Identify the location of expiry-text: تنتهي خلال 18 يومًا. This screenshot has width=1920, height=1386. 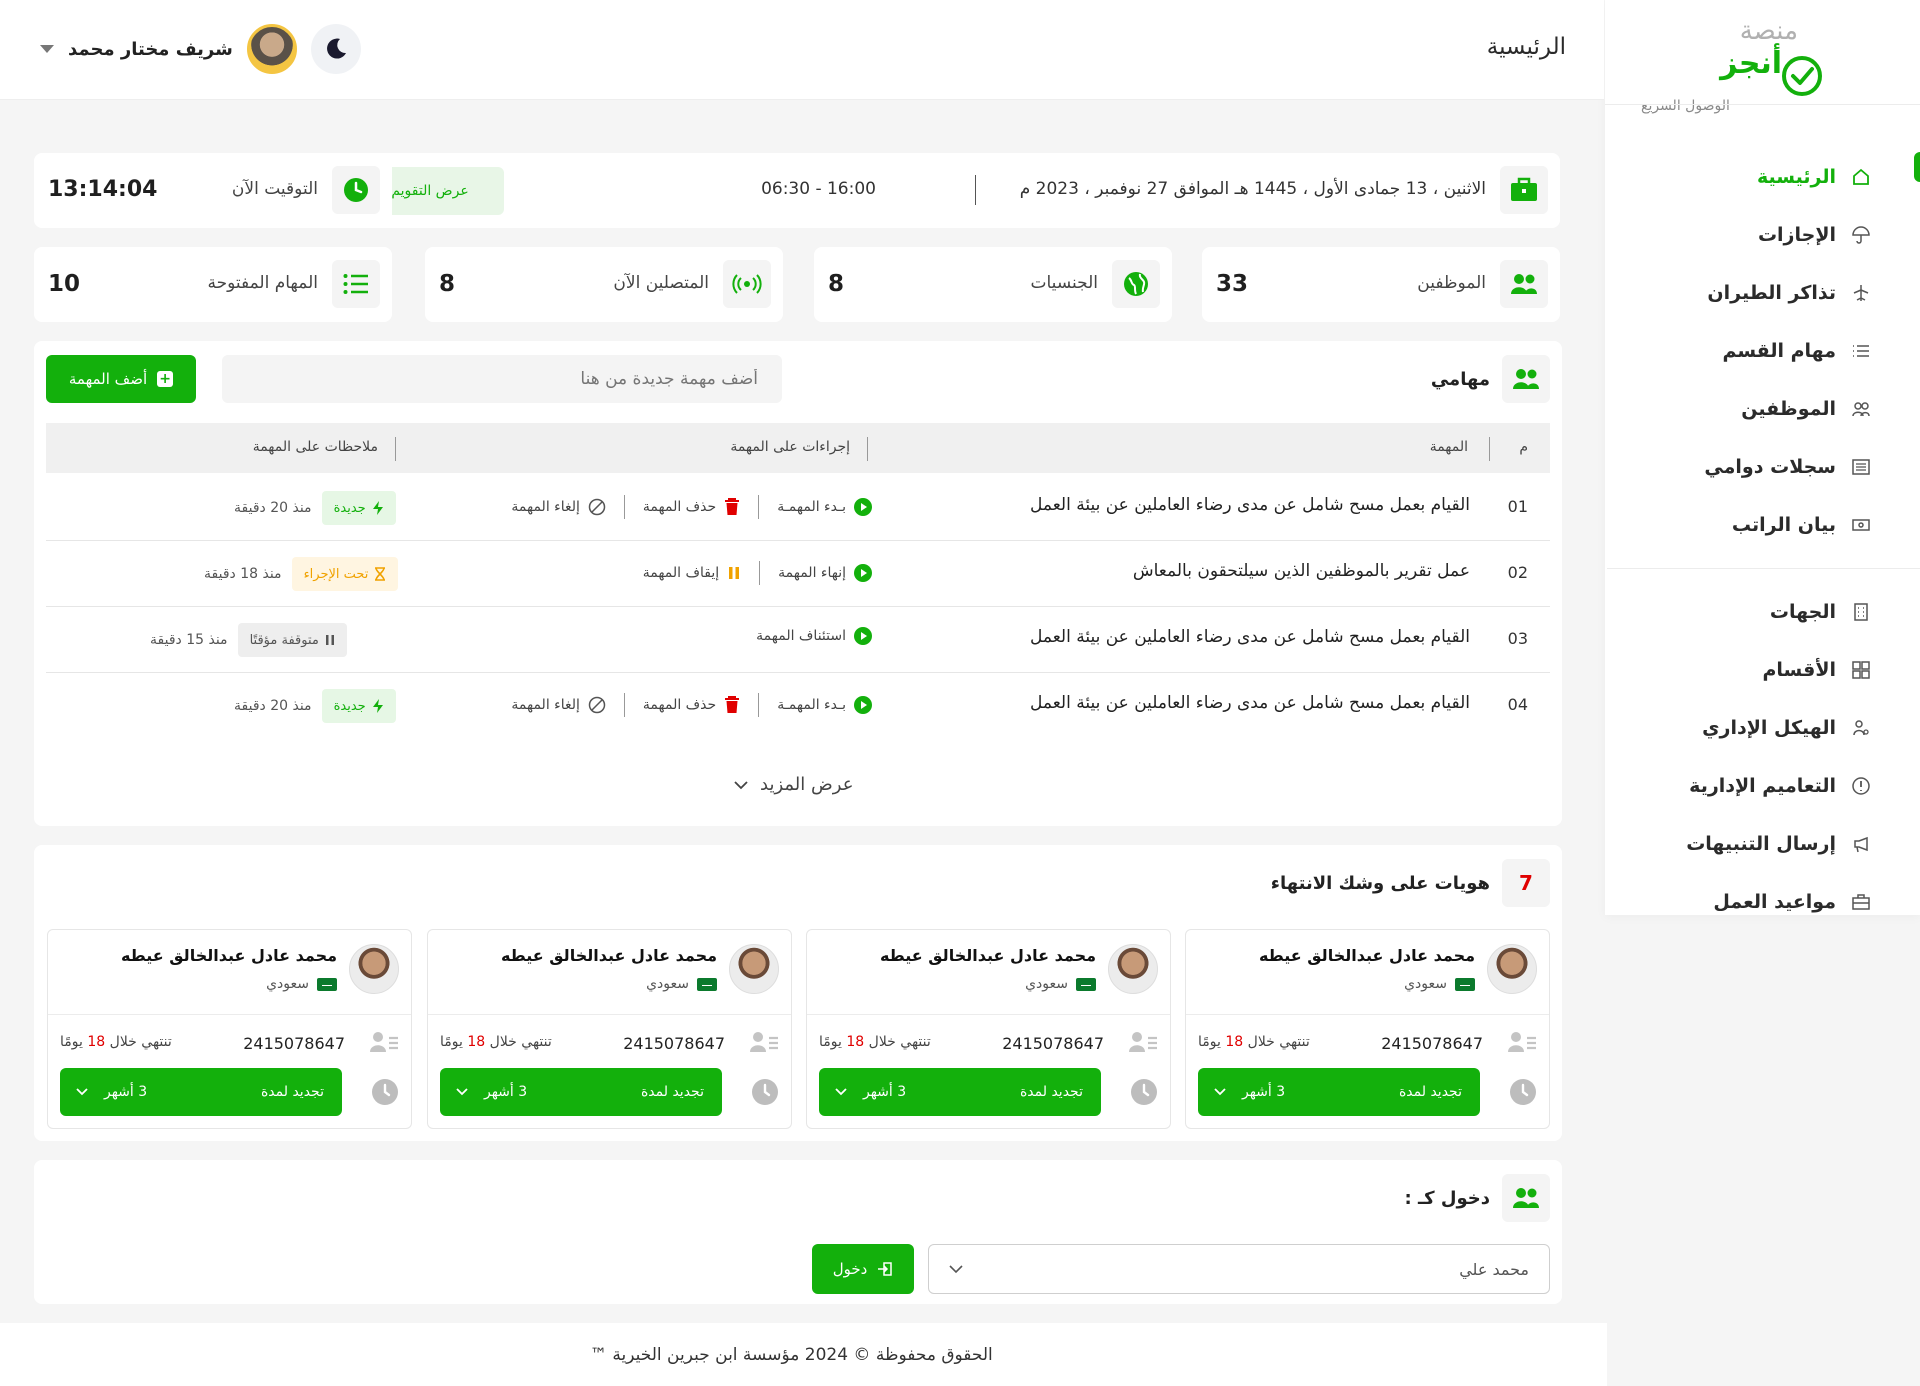
(875, 1042).